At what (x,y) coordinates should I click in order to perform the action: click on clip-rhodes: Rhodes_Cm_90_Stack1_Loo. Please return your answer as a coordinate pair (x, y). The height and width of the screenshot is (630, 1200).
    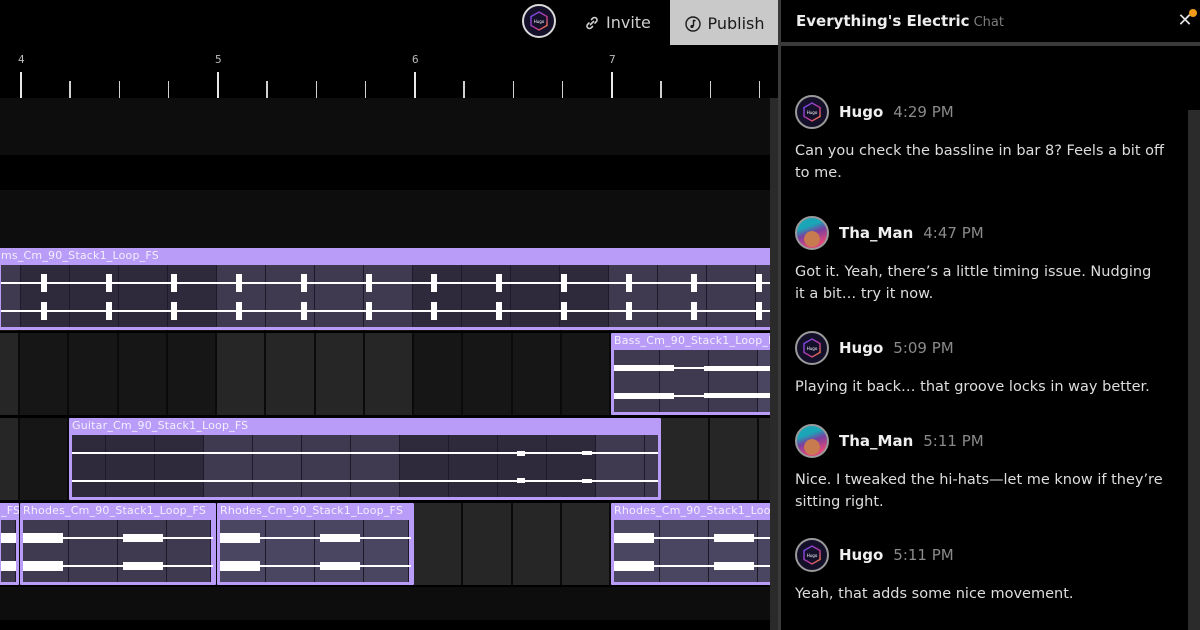
    Looking at the image, I should click on (690, 544).